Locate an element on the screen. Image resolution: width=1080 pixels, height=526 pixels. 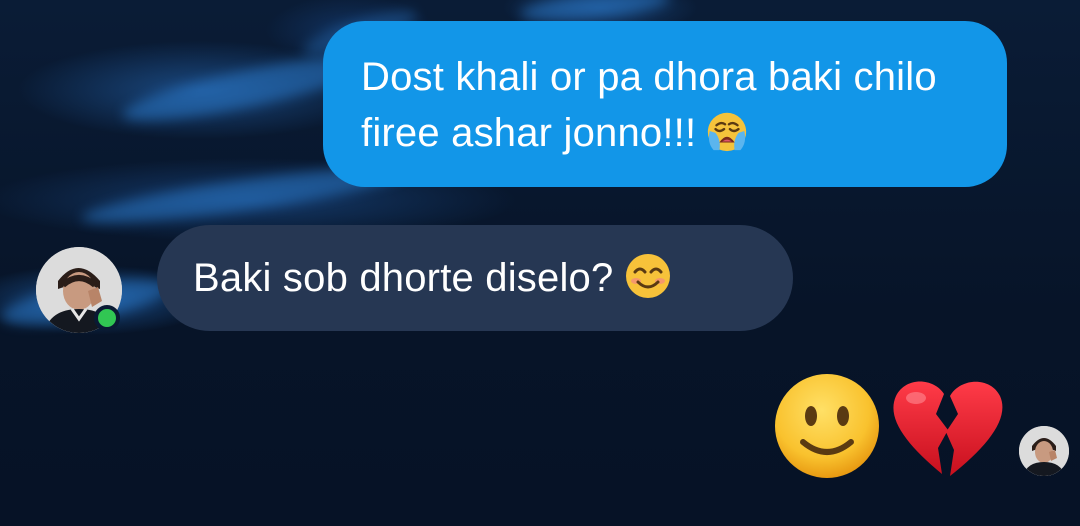
seen-by-avatar is located at coordinates (1044, 451).